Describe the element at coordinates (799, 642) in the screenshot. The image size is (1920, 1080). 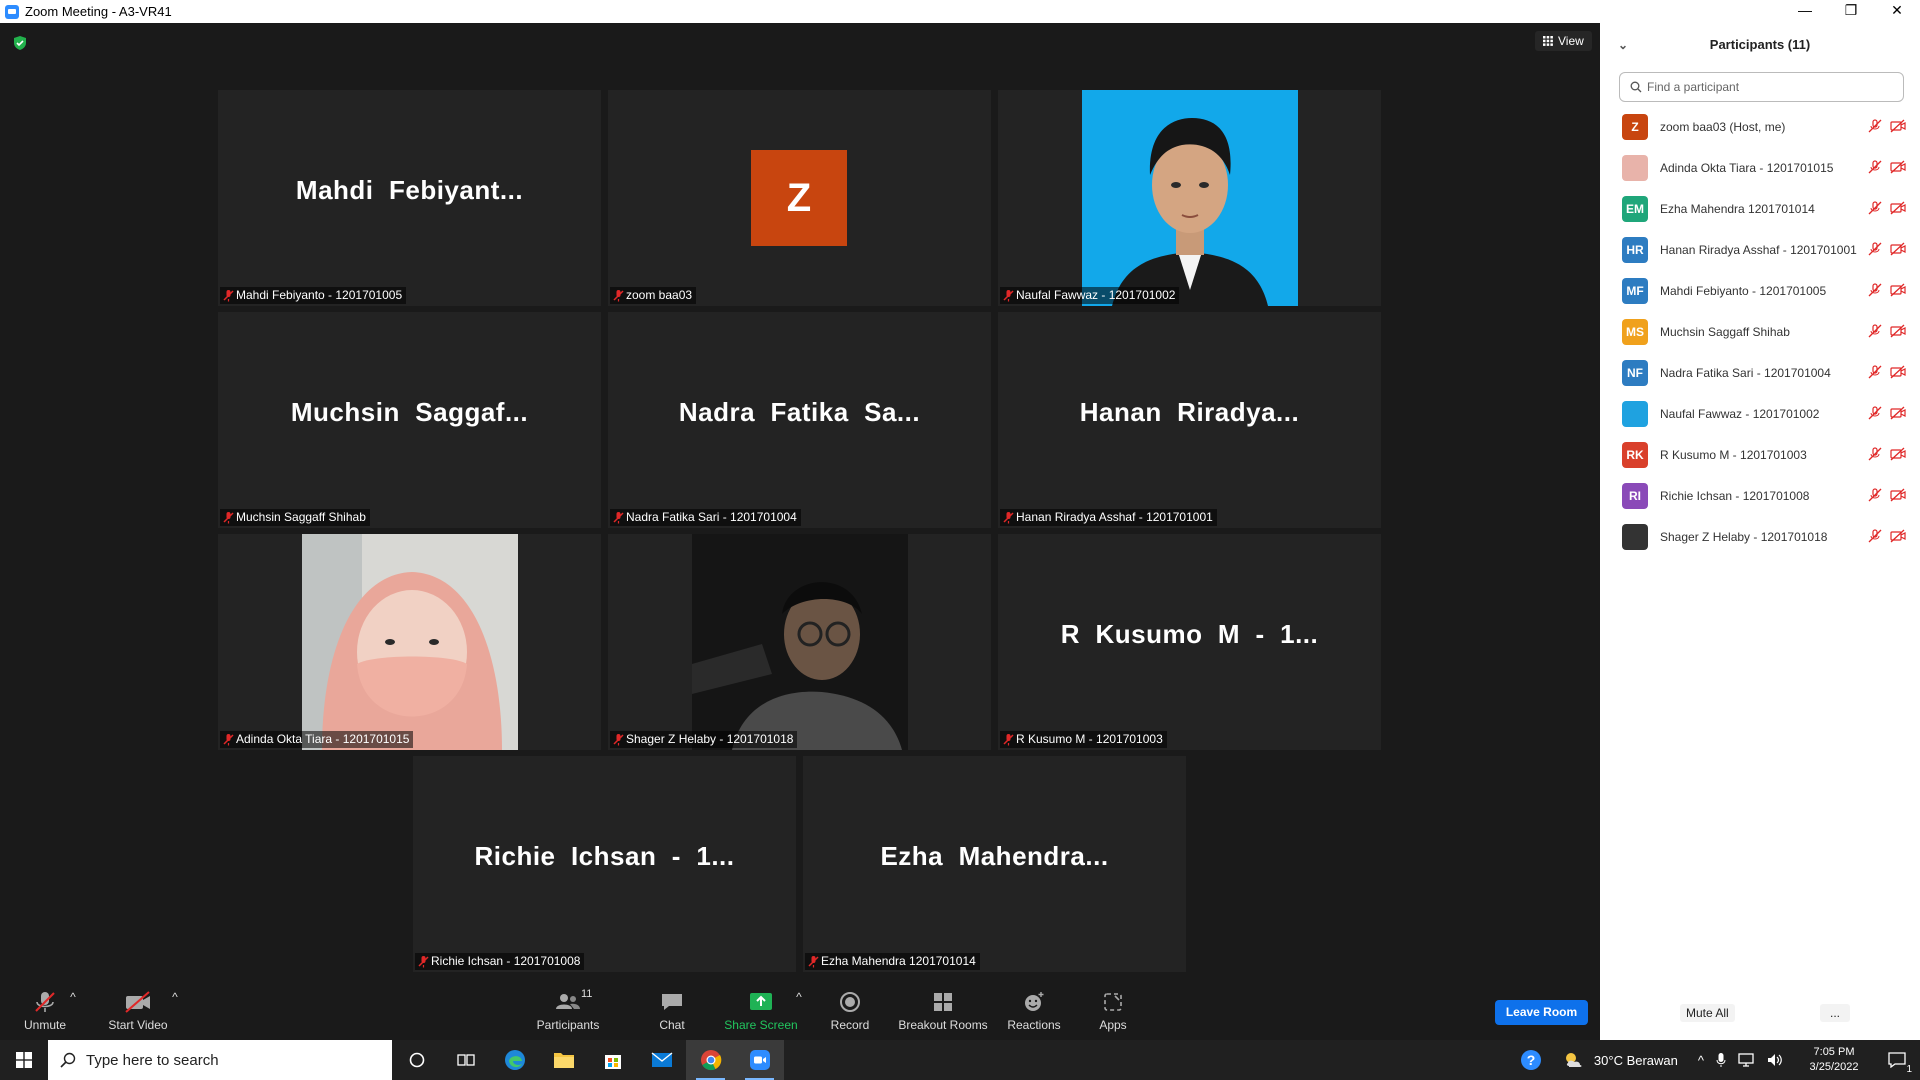
I see `video-tile: Shager Z Helaby - 1201701018` at that location.